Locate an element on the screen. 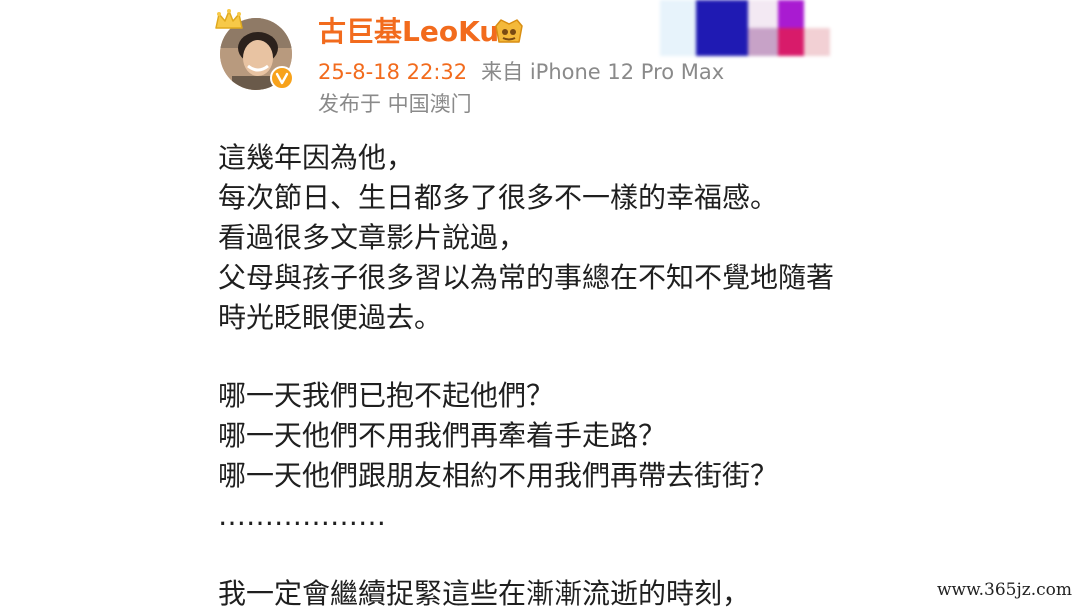  vip-badge-icon is located at coordinates (509, 31).